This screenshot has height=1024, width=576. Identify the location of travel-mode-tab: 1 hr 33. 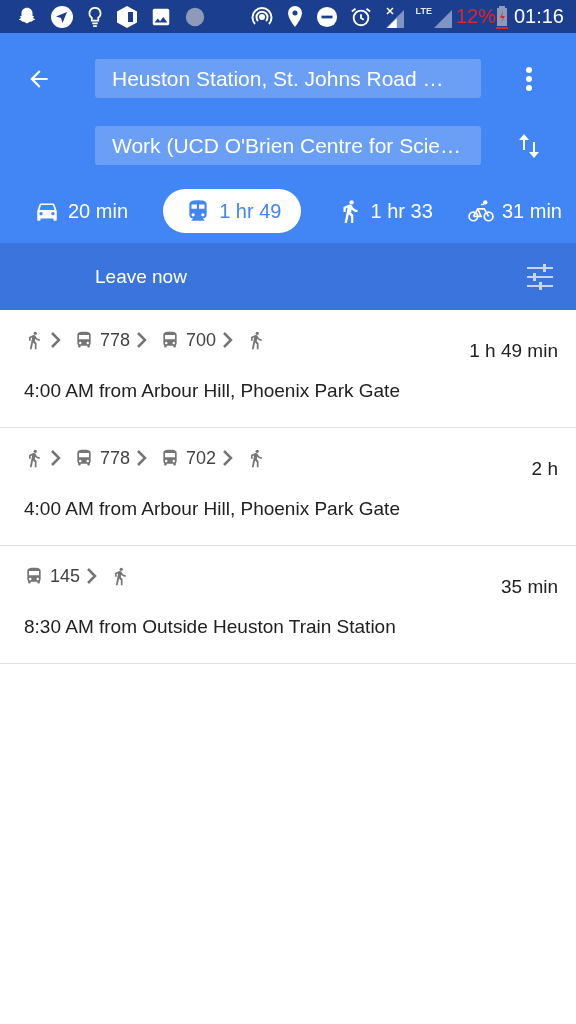
(384, 211).